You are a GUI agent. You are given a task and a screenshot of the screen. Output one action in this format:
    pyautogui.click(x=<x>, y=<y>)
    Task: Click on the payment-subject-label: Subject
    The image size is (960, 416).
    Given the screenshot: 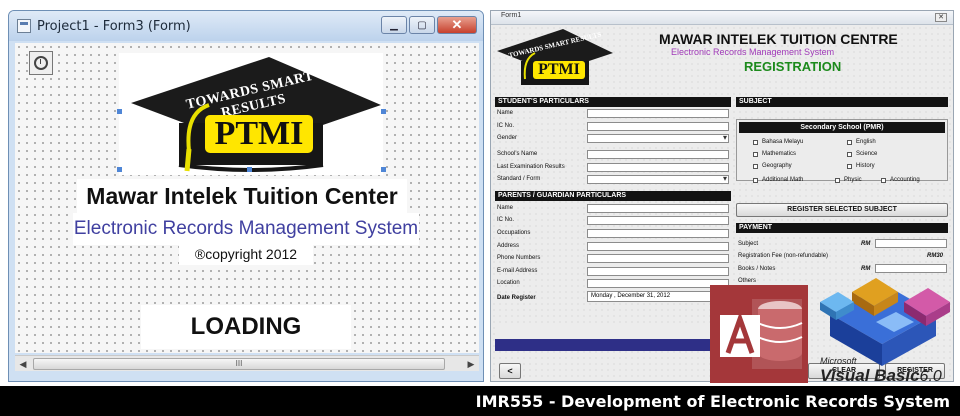 What is the action you would take?
    pyautogui.click(x=748, y=244)
    